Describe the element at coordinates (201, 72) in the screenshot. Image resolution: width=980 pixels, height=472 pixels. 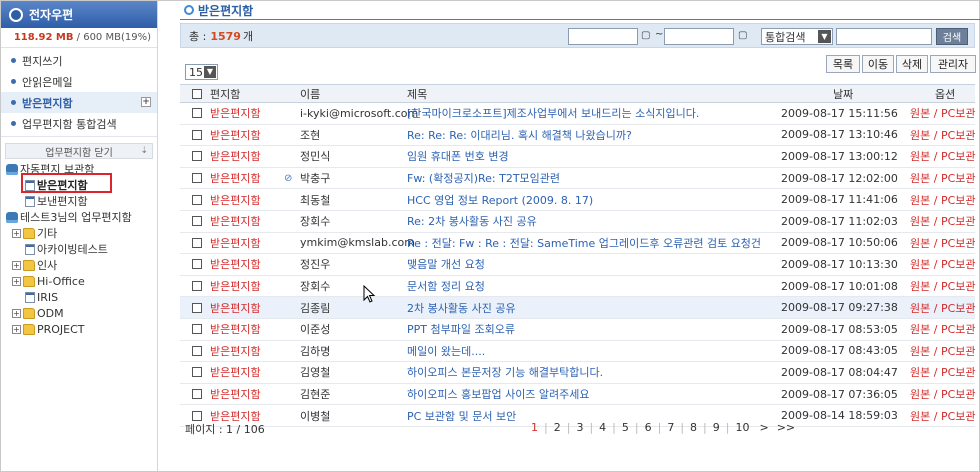
I see `per-page-select: 15 ▼` at that location.